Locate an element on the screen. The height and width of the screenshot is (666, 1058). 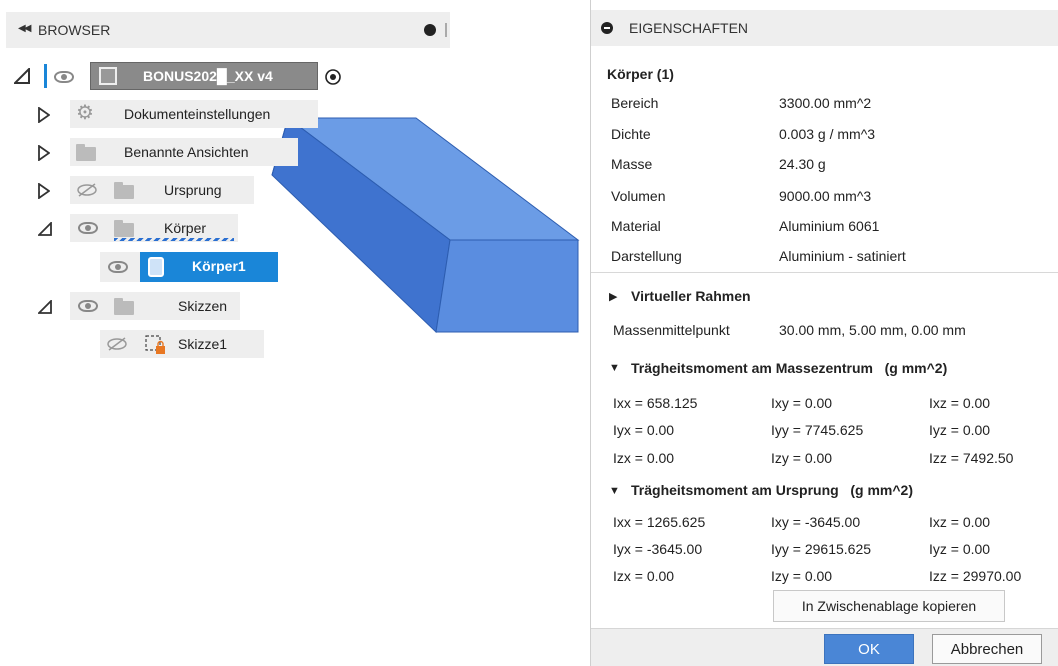
prop-value: 9000.00 mm^3 is located at coordinates (825, 196).